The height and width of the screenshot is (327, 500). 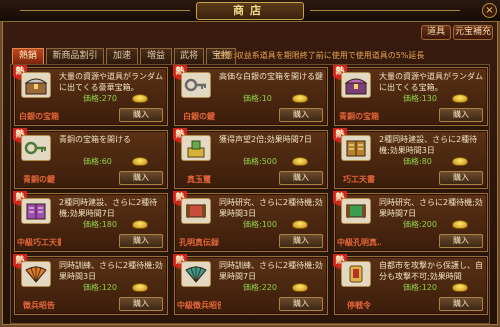 I want to click on item-name: 徴兵昭告, so click(x=39, y=305).